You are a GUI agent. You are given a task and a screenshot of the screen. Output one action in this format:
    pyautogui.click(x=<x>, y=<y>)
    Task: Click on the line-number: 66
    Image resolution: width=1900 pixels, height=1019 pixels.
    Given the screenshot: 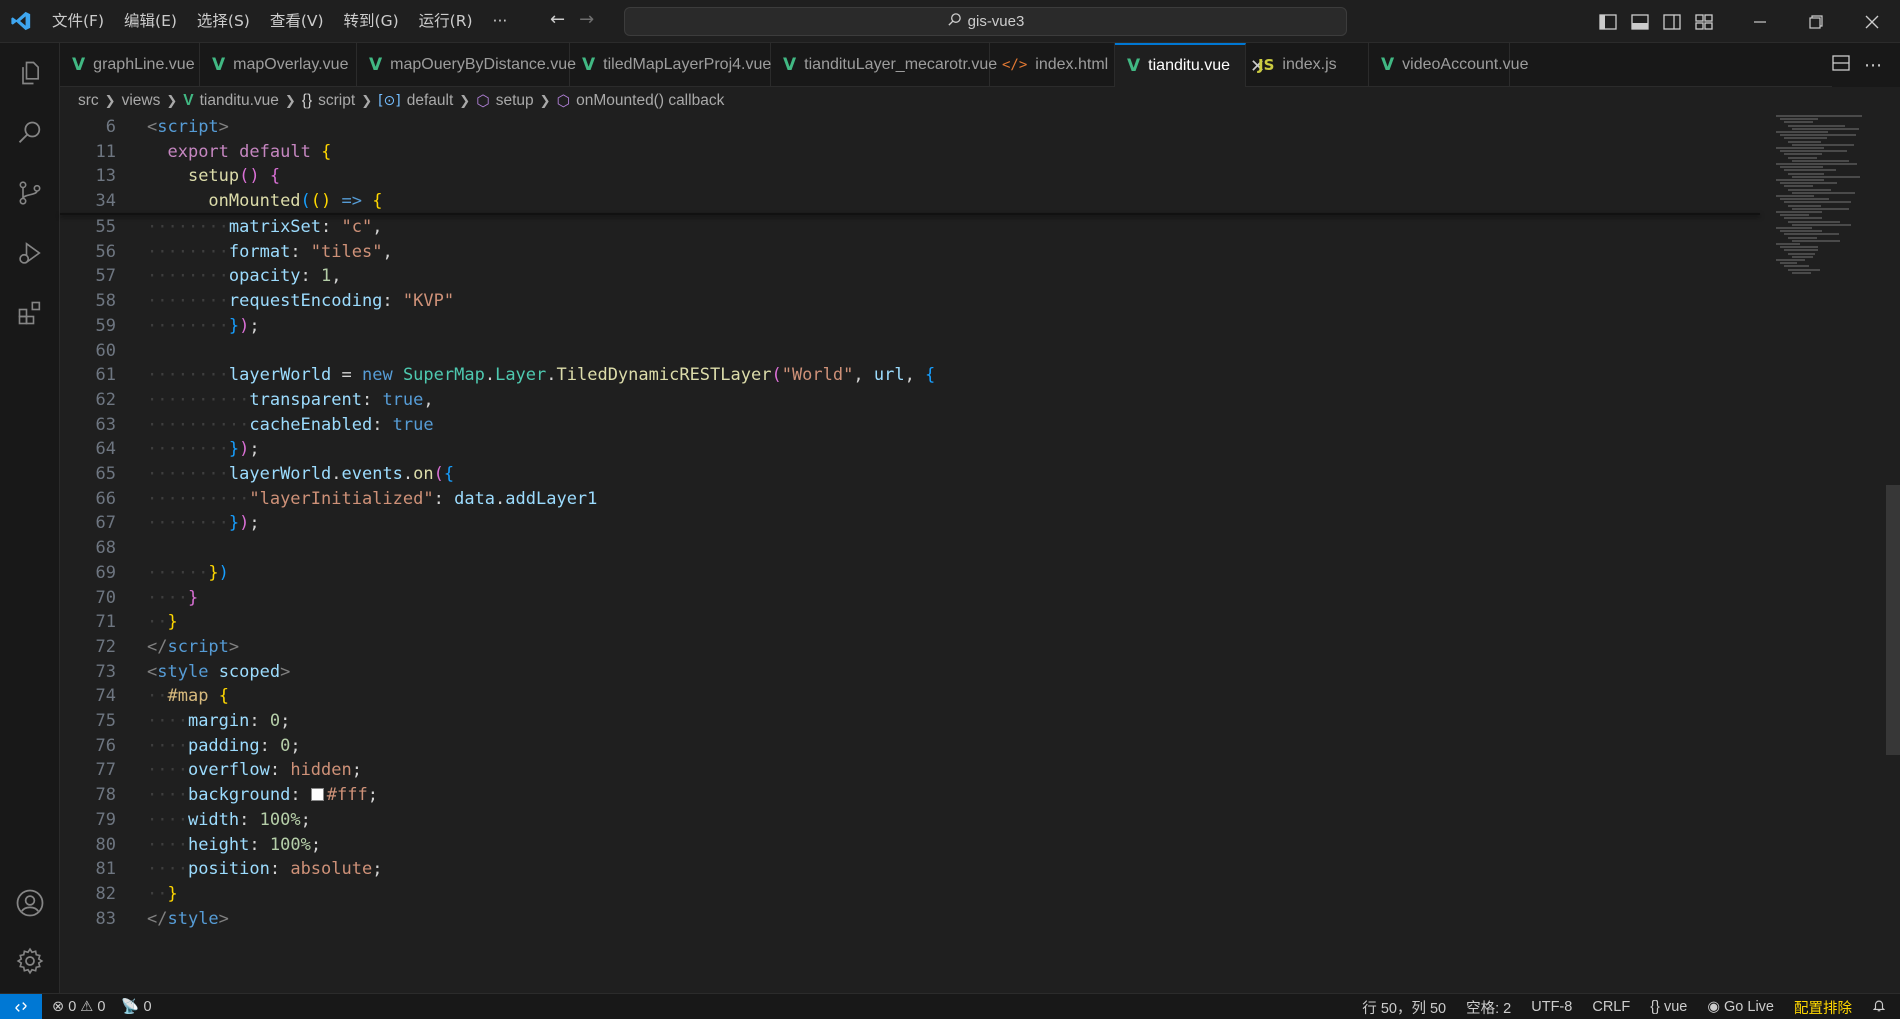 What is the action you would take?
    pyautogui.click(x=105, y=498)
    